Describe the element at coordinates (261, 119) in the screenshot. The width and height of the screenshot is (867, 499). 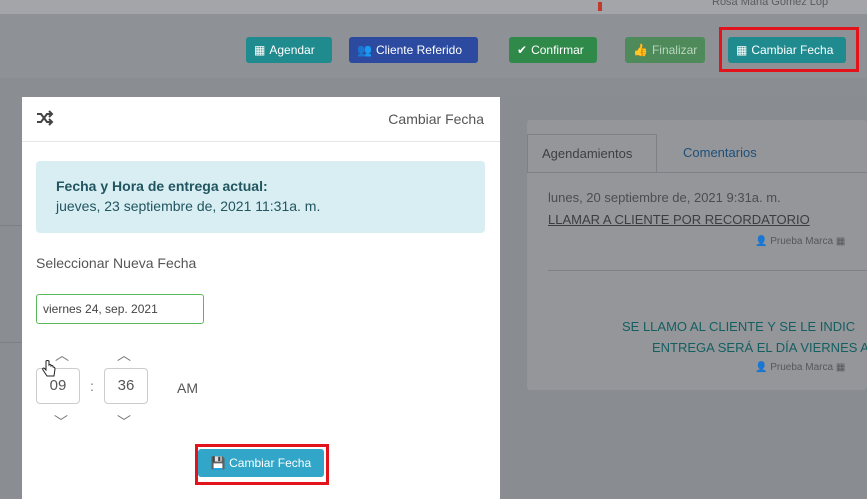
I see `modal-header: Cambiar Fecha` at that location.